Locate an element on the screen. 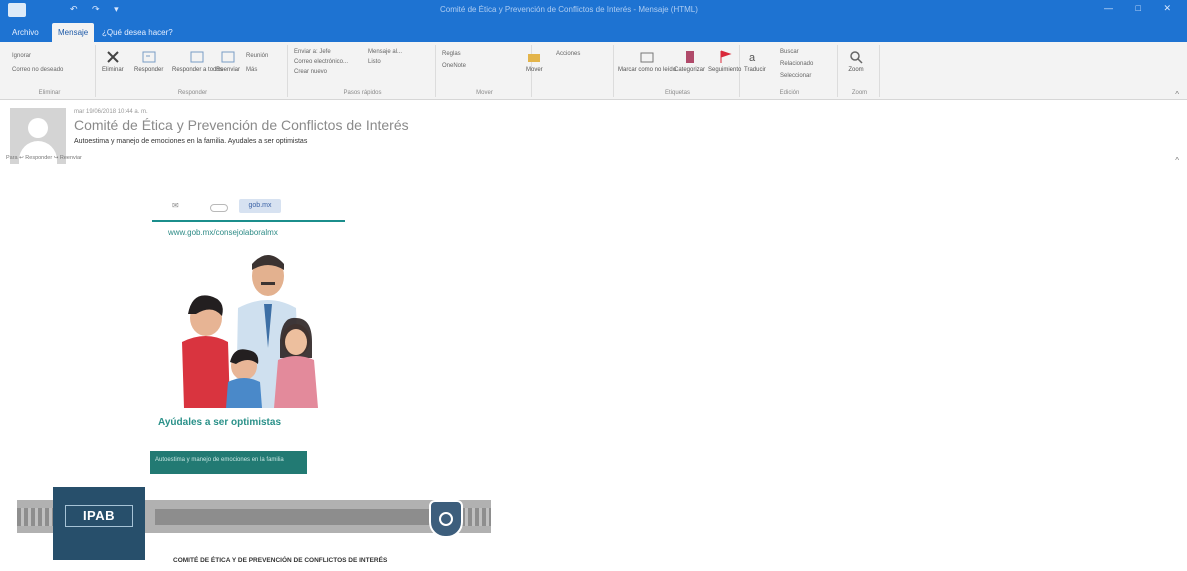 The width and height of the screenshot is (1187, 571). group-label-move: Mover is located at coordinates (484, 93).